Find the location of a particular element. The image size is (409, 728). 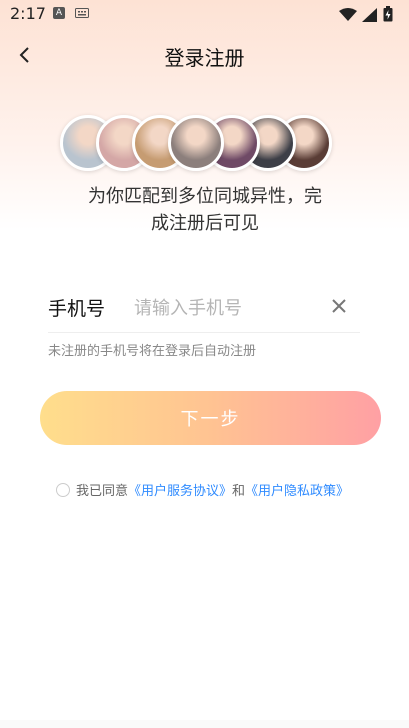

status-icons is located at coordinates (365, 16).